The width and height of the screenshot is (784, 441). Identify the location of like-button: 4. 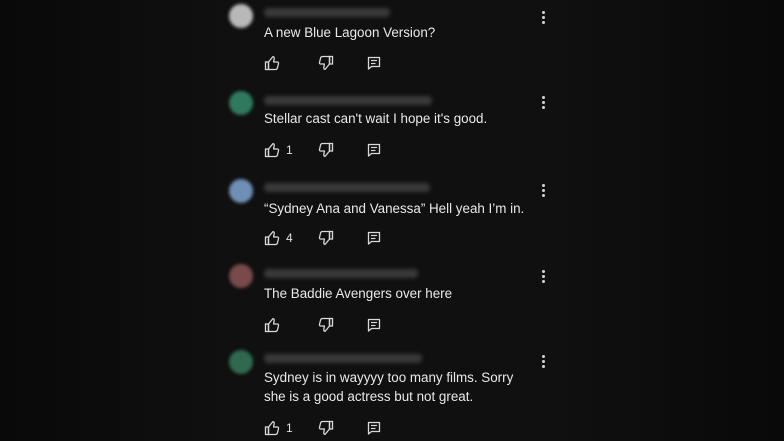
(278, 238).